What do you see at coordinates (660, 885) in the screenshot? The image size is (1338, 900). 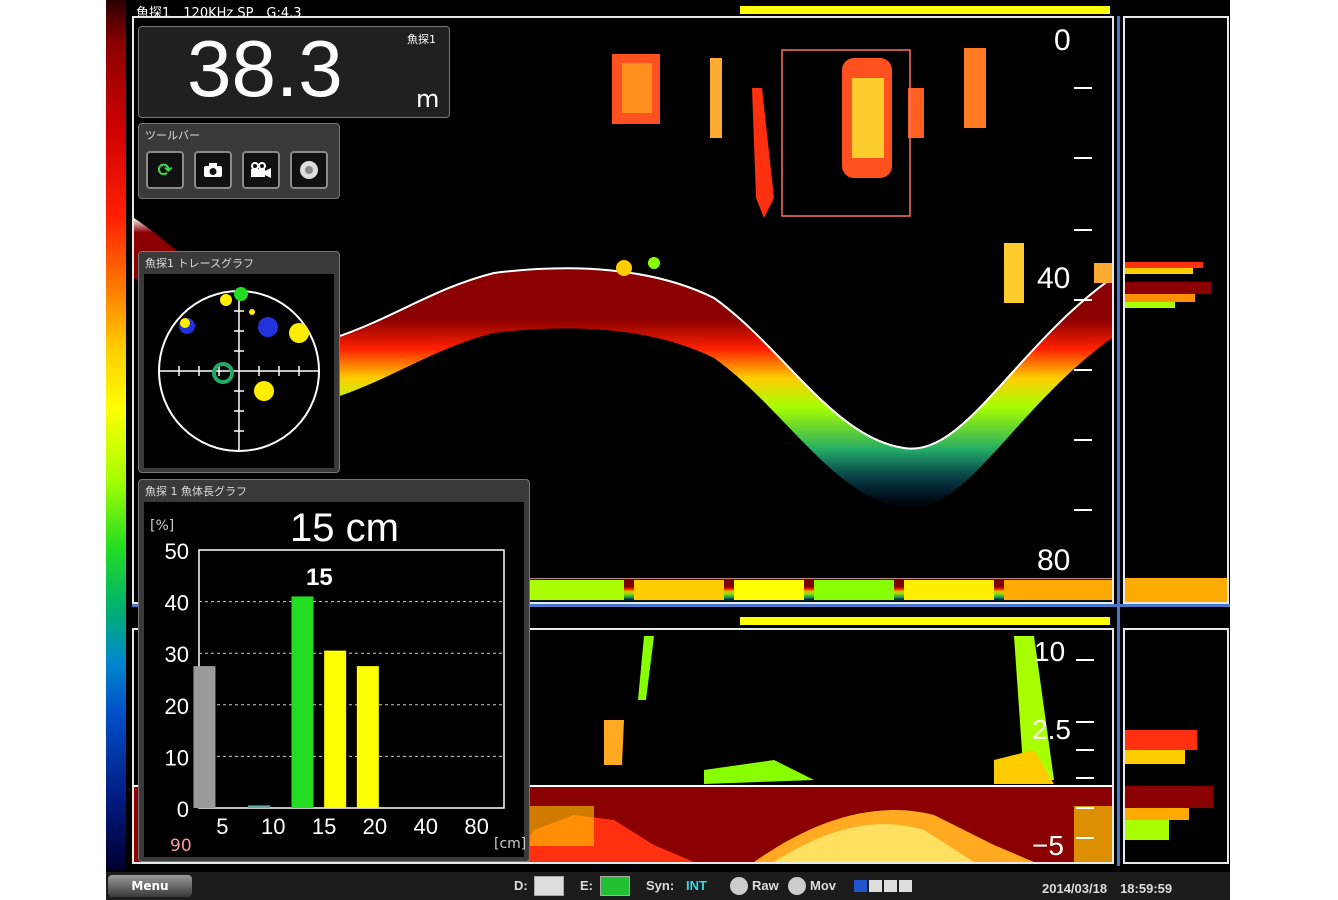 I see `syn-label: Syn:` at bounding box center [660, 885].